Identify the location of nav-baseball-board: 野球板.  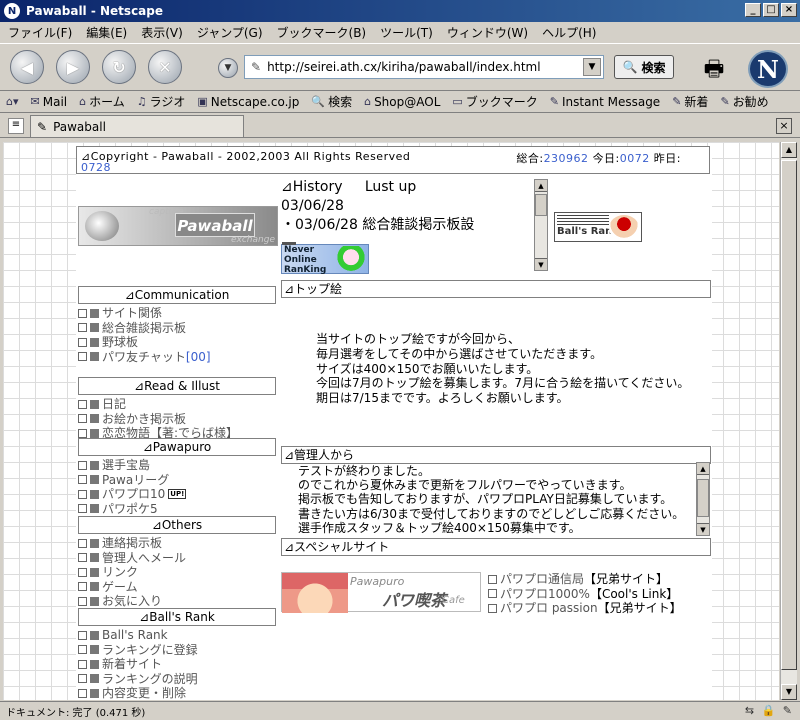
(144, 342).